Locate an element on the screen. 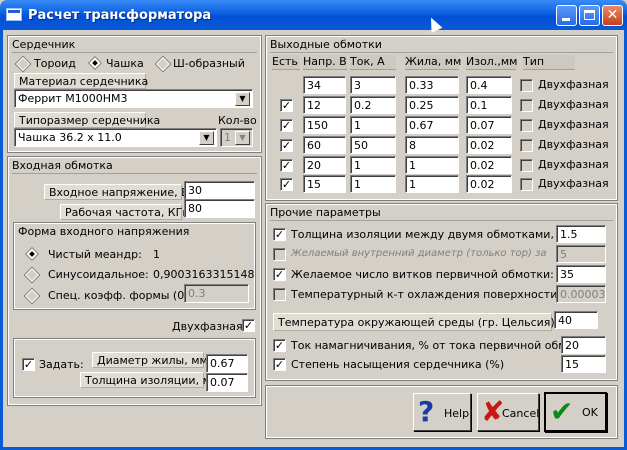 The width and height of the screenshot is (627, 450). row-6-type-label: Двухфазная is located at coordinates (573, 183).